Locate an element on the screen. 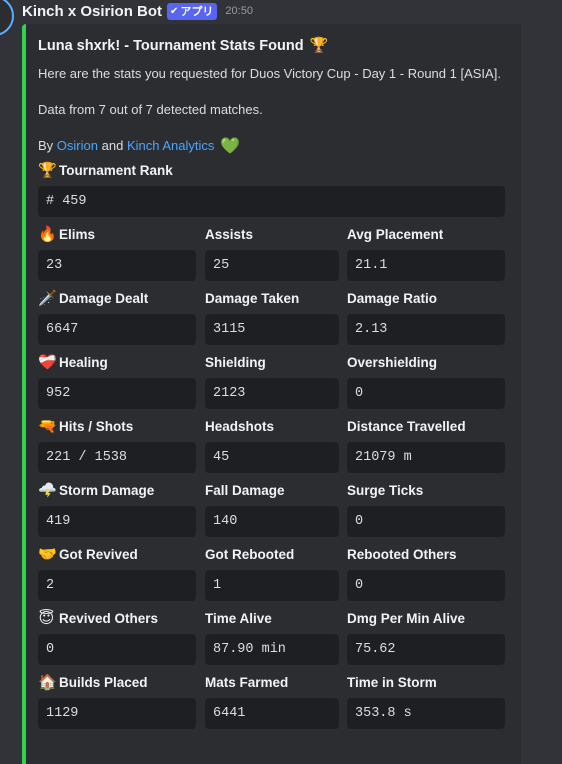 The width and height of the screenshot is (562, 764). field-label-text: Damage Taken is located at coordinates (252, 298).